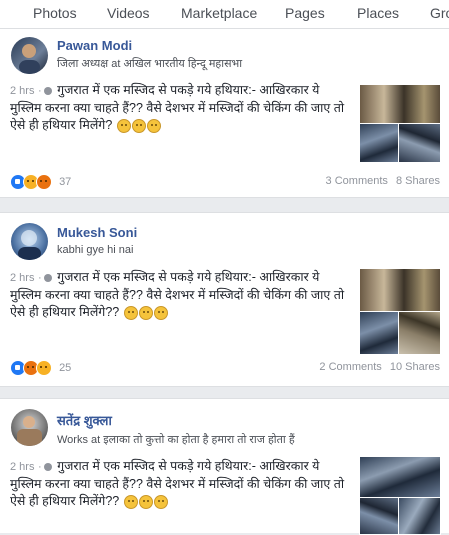 This screenshot has height=535, width=449. Describe the element at coordinates (305, 13) in the screenshot. I see `tab-pages: Pages` at that location.